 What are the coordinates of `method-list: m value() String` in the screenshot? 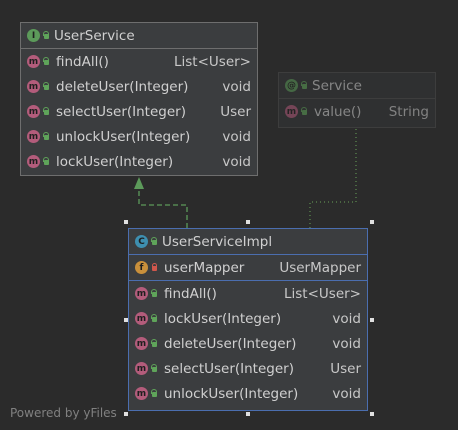 It's located at (357, 111).